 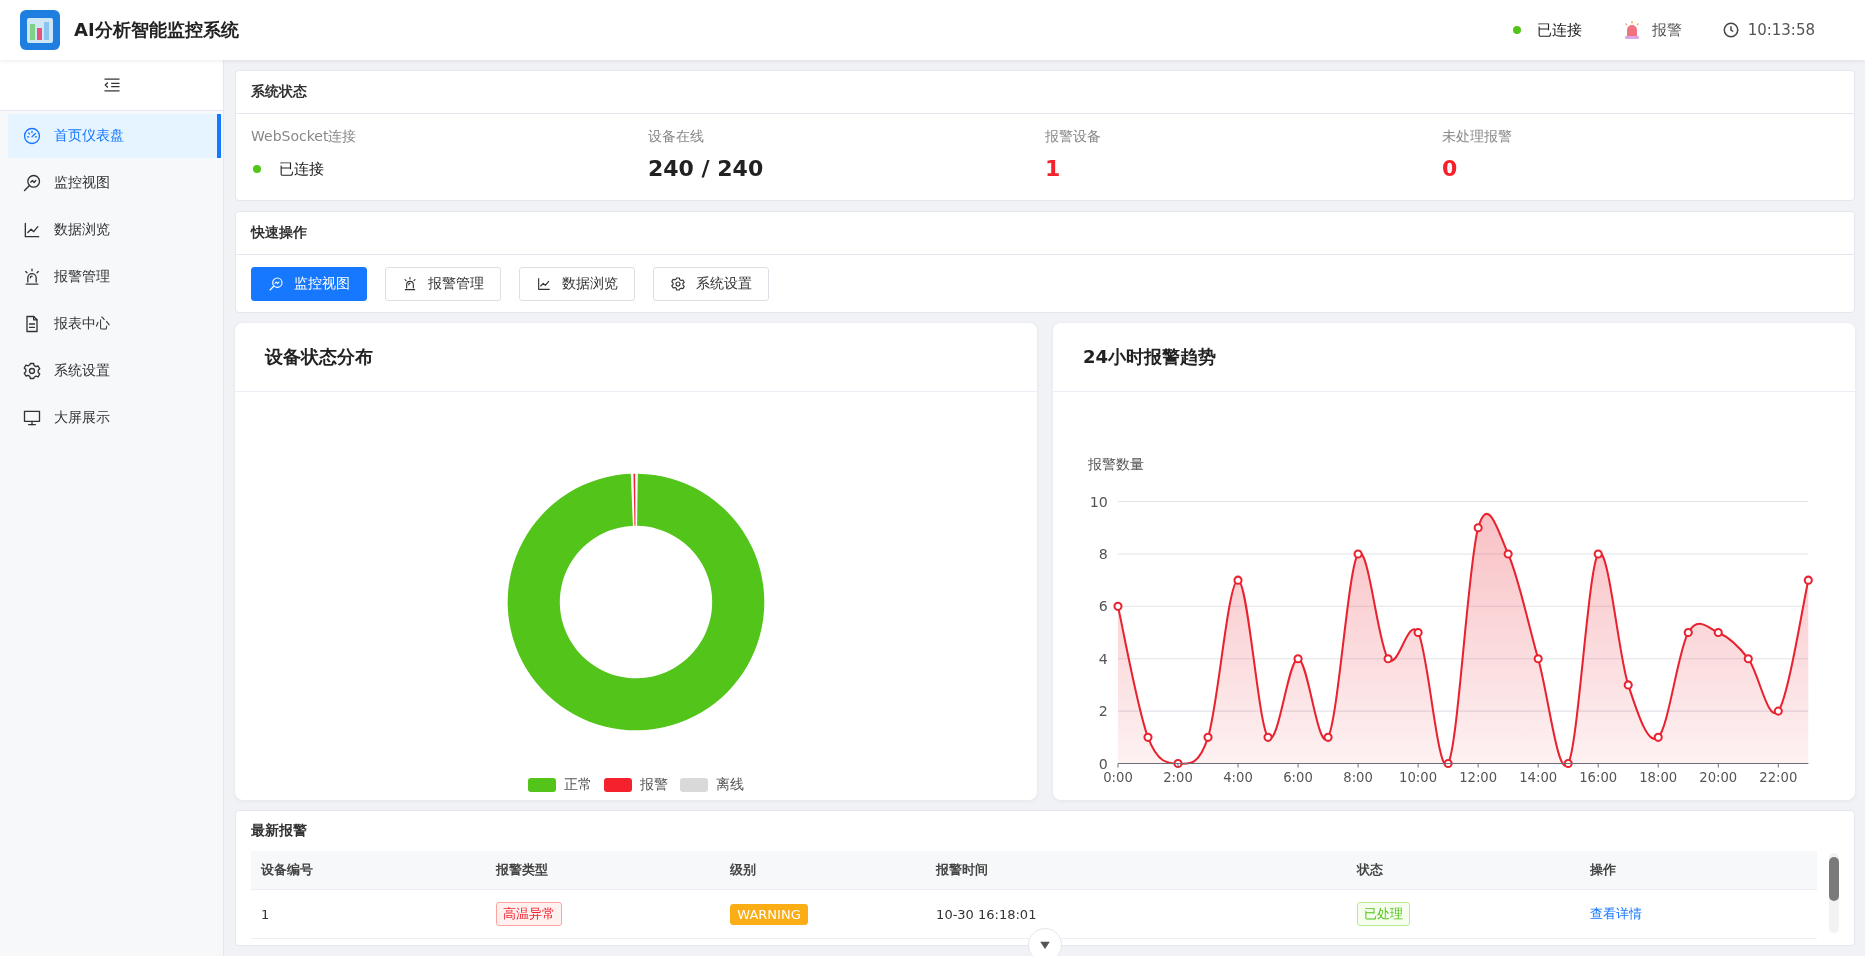 What do you see at coordinates (279, 92) in the screenshot?
I see `card-title: 系统状态` at bounding box center [279, 92].